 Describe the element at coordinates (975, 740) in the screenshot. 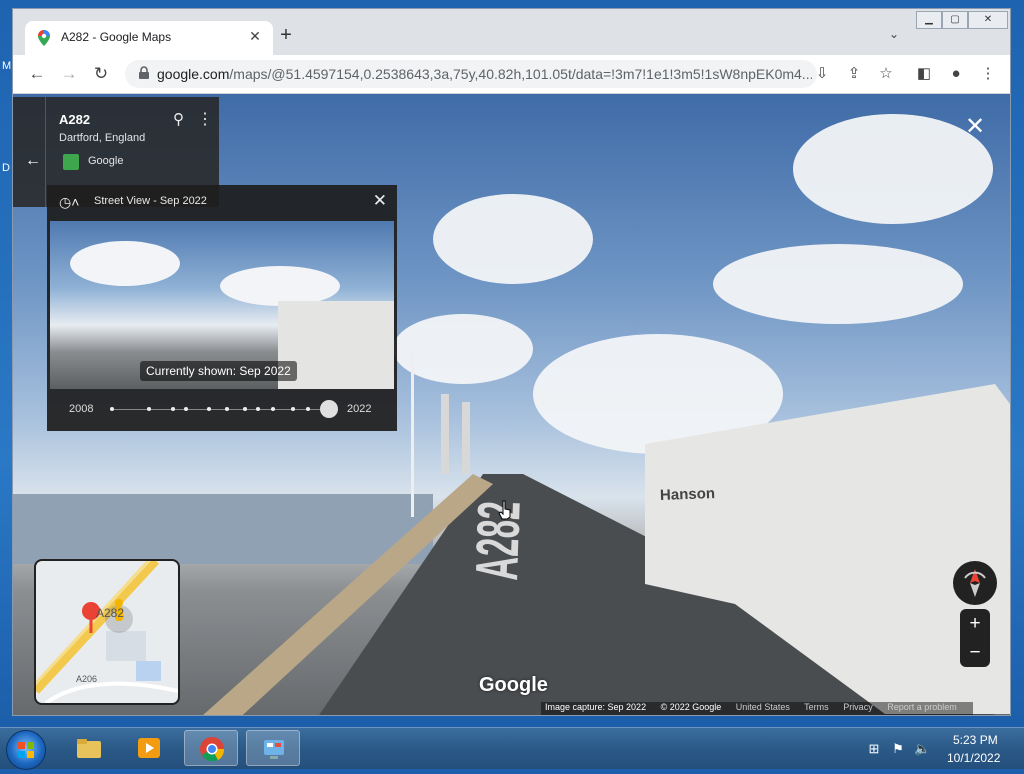

I see `clock-time: 5:23 PM` at that location.